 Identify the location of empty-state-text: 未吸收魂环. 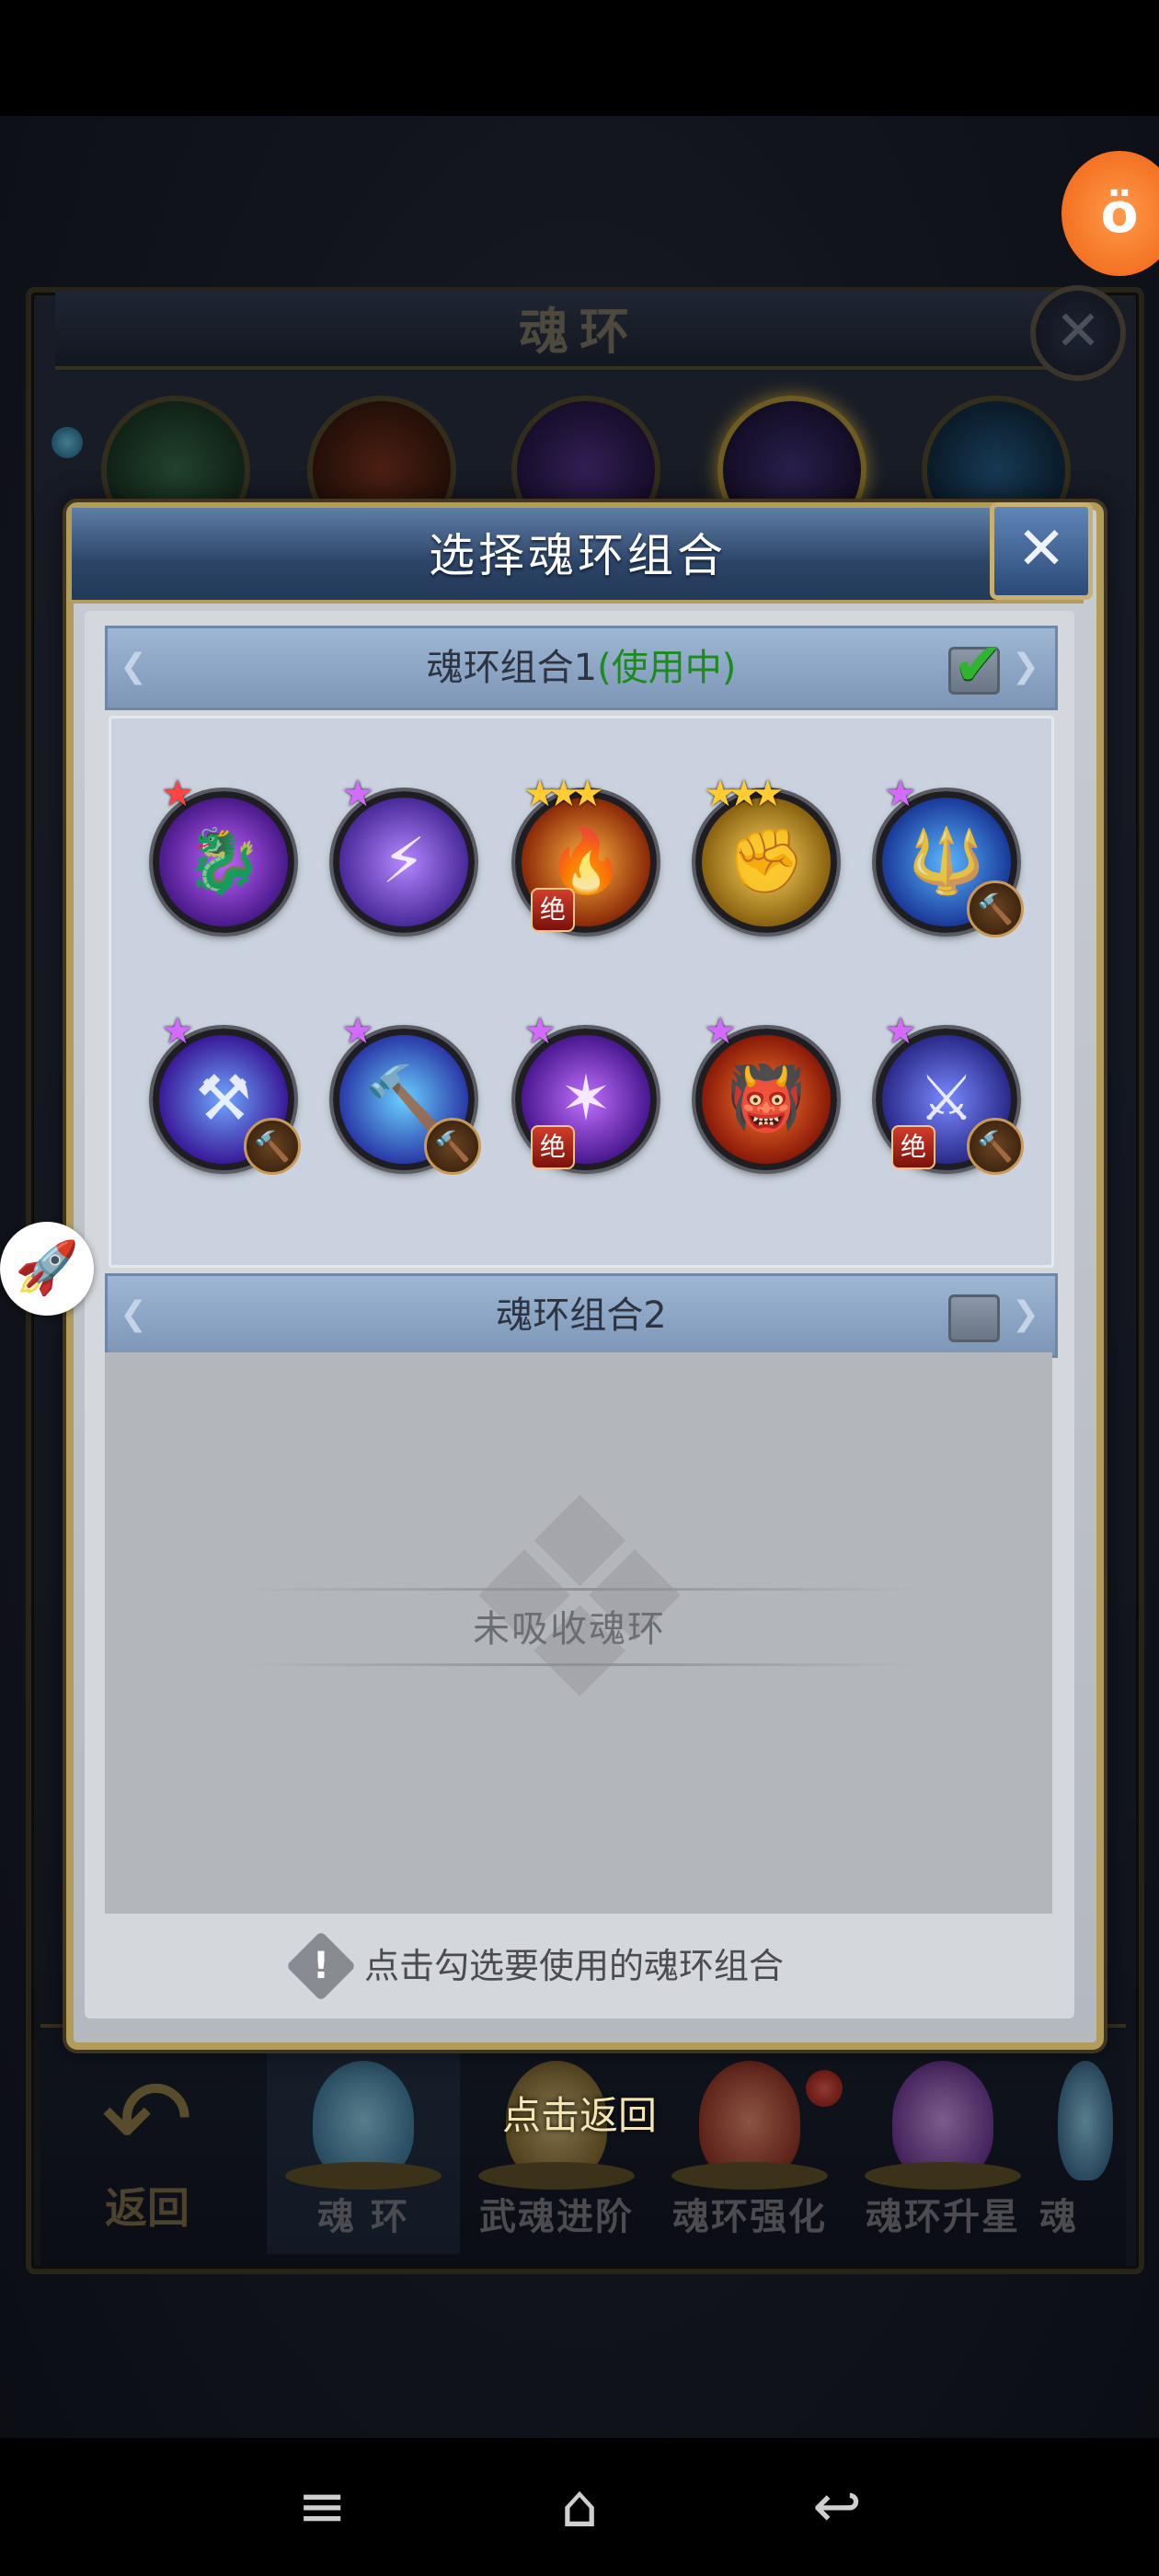
(569, 1629).